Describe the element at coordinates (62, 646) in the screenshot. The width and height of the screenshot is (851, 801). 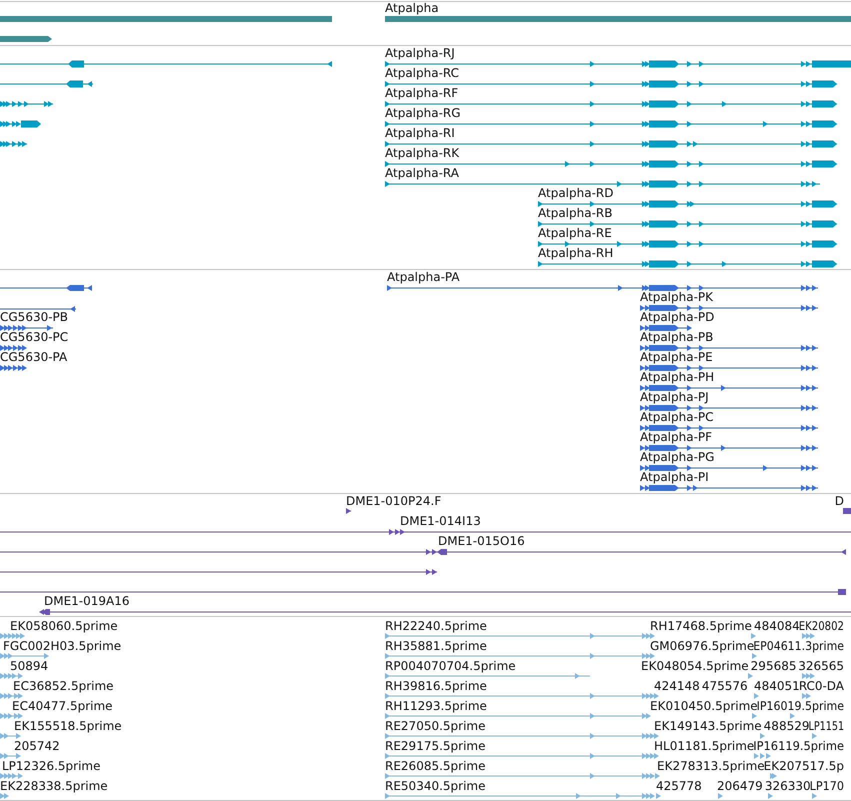
I see `feature-label: FGC002H03.5prime` at that location.